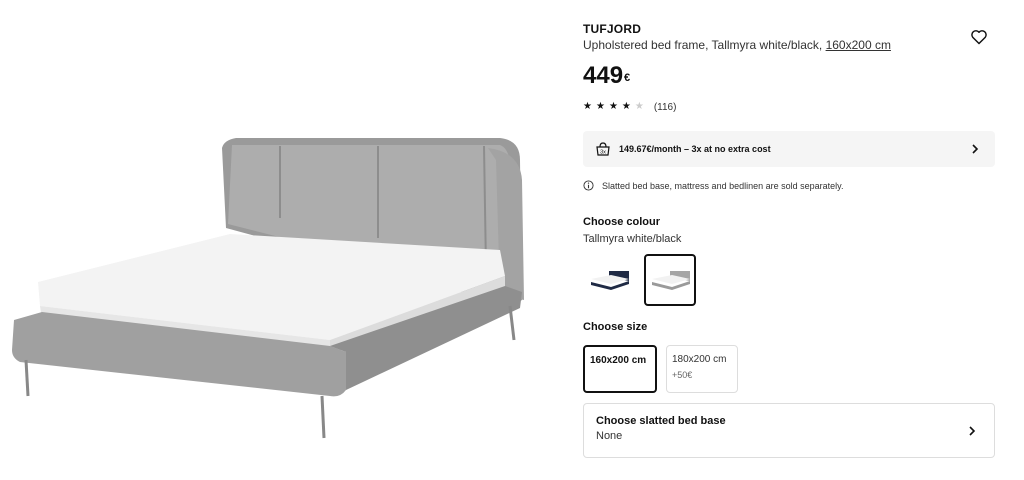 This screenshot has width=1024, height=480. Describe the element at coordinates (603, 149) in the screenshot. I see `payment-bag-icon: 3x` at that location.